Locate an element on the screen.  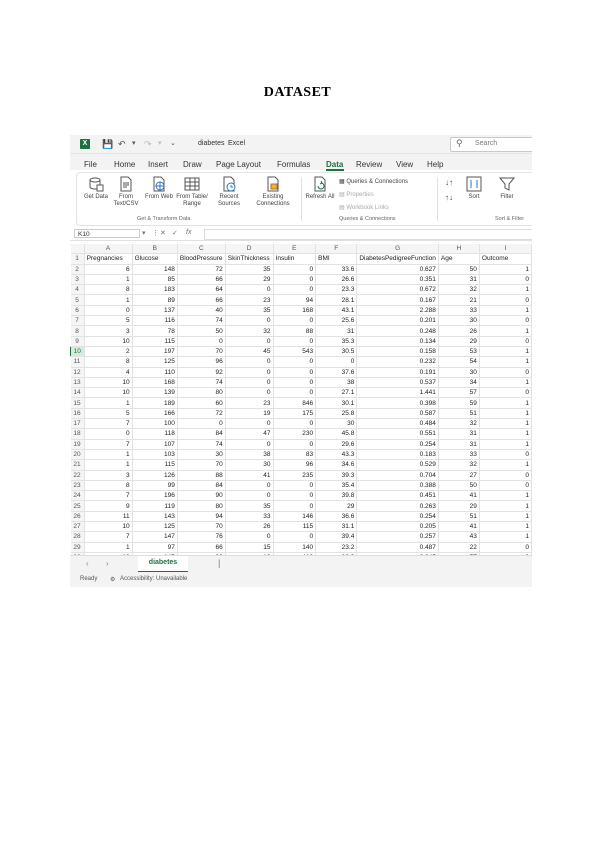
table-cell: 125 is located at coordinates (155, 527).